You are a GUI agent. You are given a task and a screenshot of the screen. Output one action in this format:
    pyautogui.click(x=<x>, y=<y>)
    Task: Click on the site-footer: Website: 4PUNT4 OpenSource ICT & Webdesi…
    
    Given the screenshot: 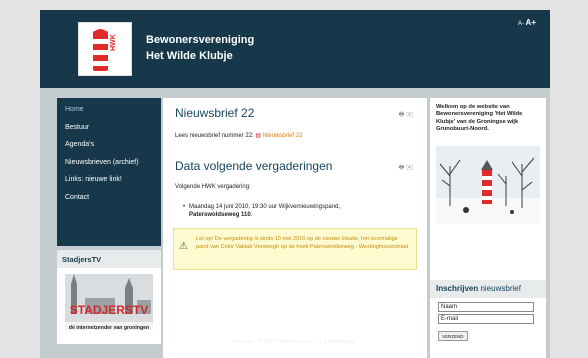 What is the action you would take?
    pyautogui.click(x=295, y=342)
    